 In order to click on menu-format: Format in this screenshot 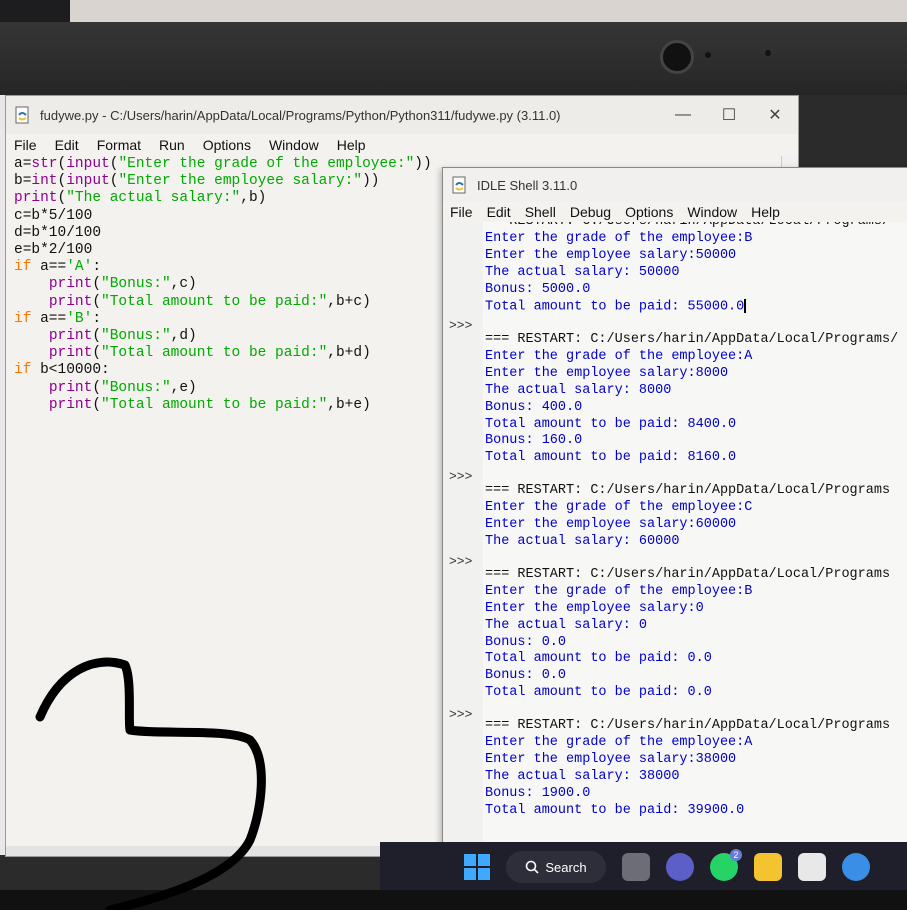, I will do `click(119, 145)`.